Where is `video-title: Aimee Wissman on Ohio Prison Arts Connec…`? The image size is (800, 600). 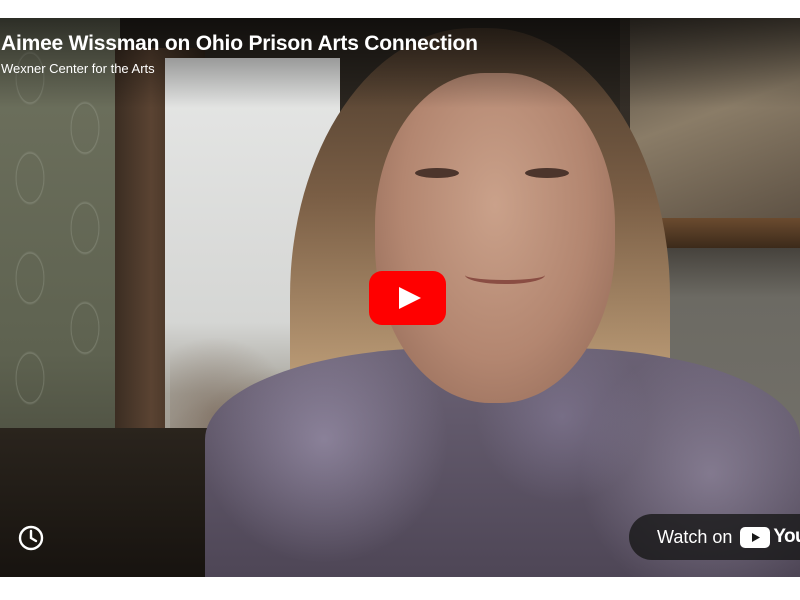
video-title: Aimee Wissman on Ohio Prison Arts Connec… is located at coordinates (239, 44).